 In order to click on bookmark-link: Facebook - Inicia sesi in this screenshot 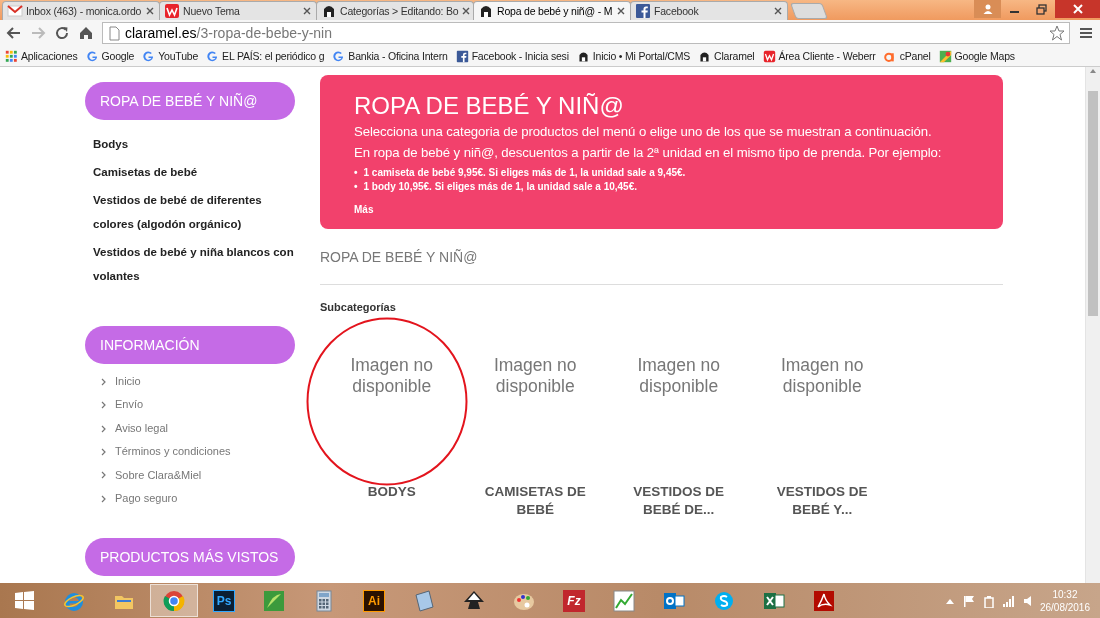, I will do `click(512, 56)`.